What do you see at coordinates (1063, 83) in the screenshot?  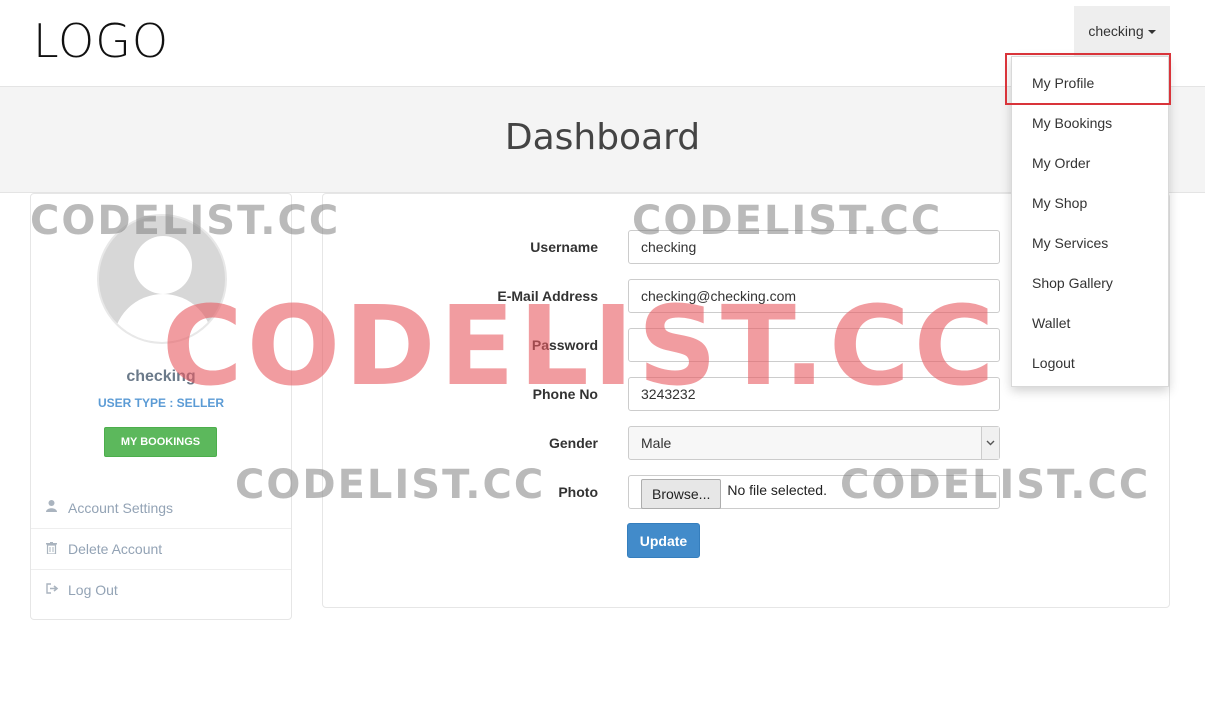 I see `dropdown-item-my-profile: My Profile` at bounding box center [1063, 83].